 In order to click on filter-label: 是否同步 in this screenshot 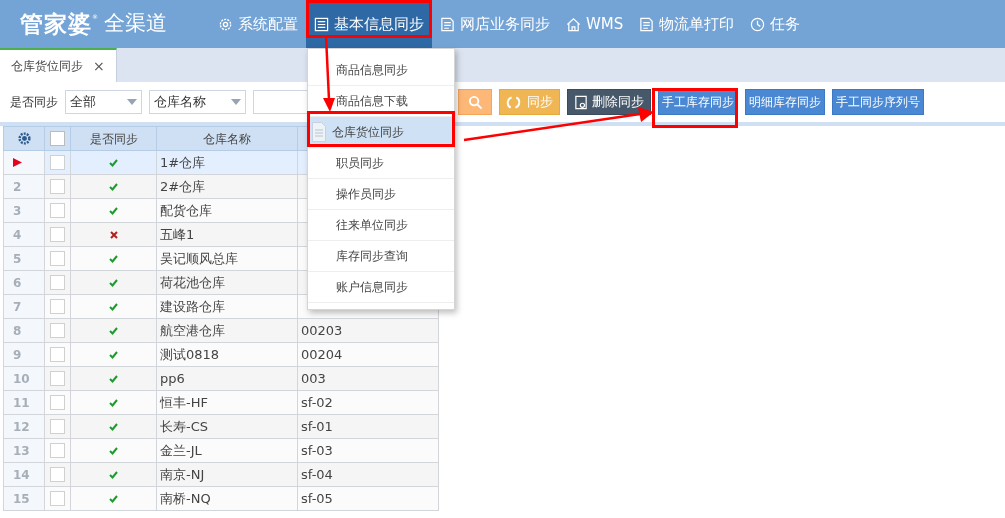, I will do `click(34, 102)`.